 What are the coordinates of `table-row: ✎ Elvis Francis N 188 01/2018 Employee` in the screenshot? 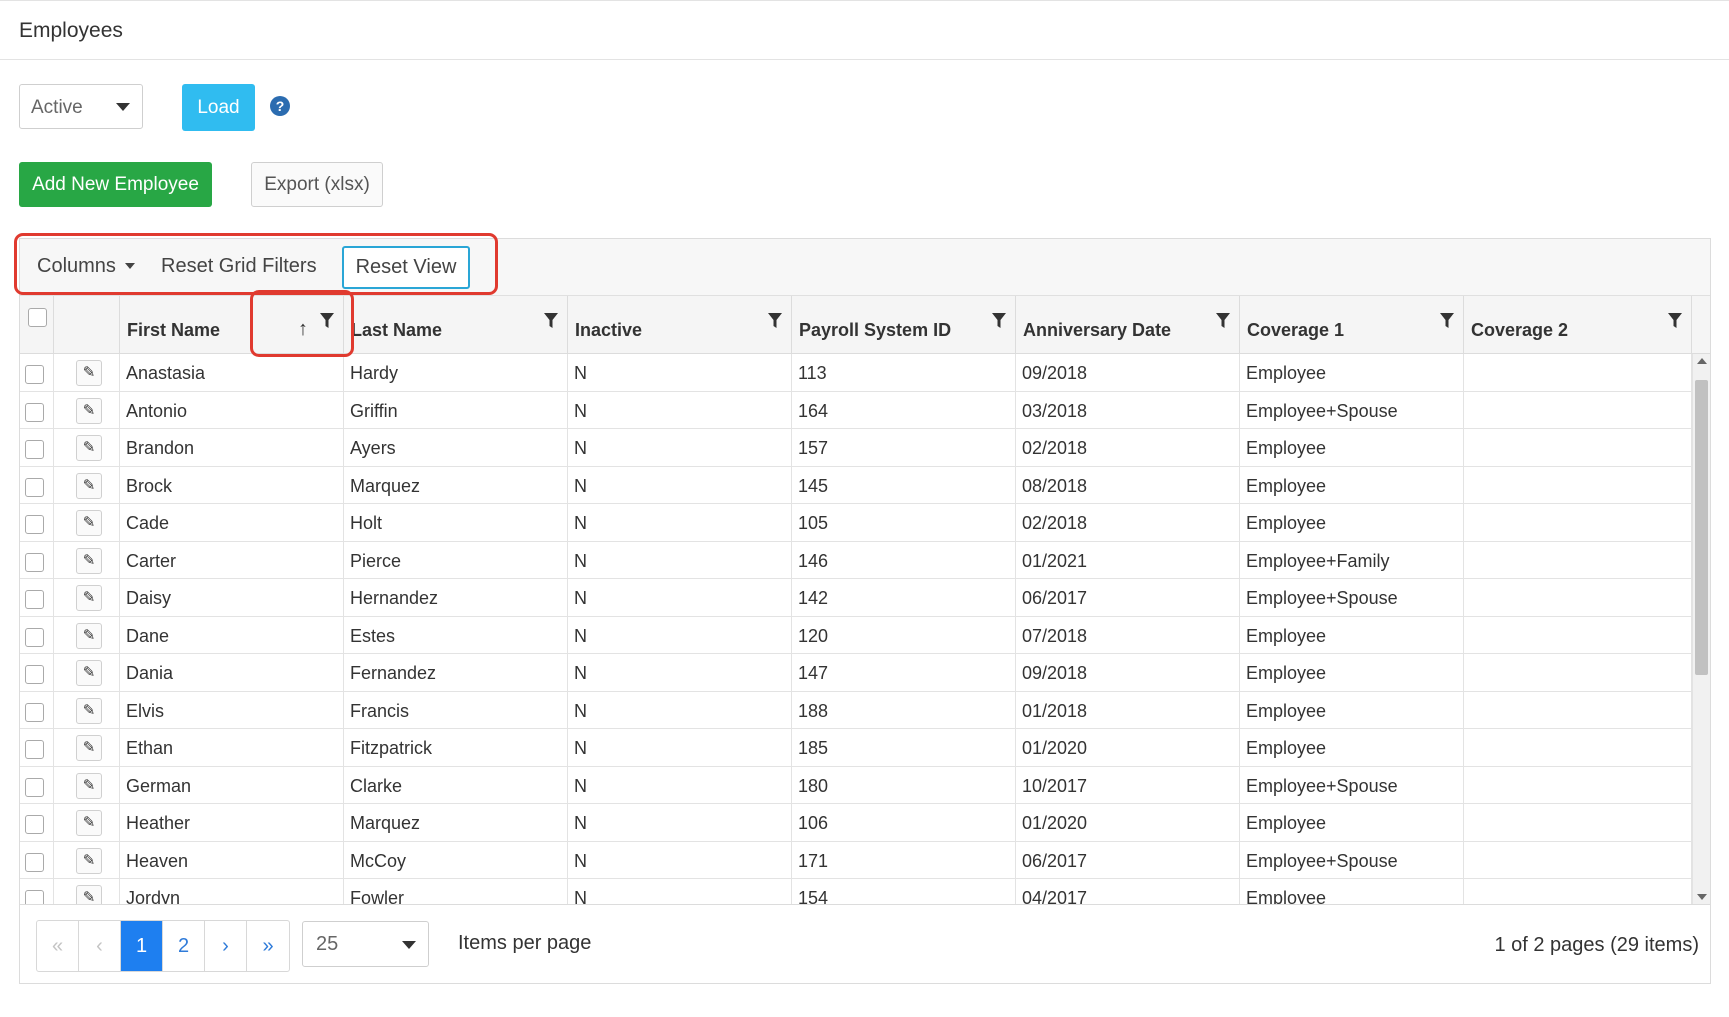 It's located at (856, 710).